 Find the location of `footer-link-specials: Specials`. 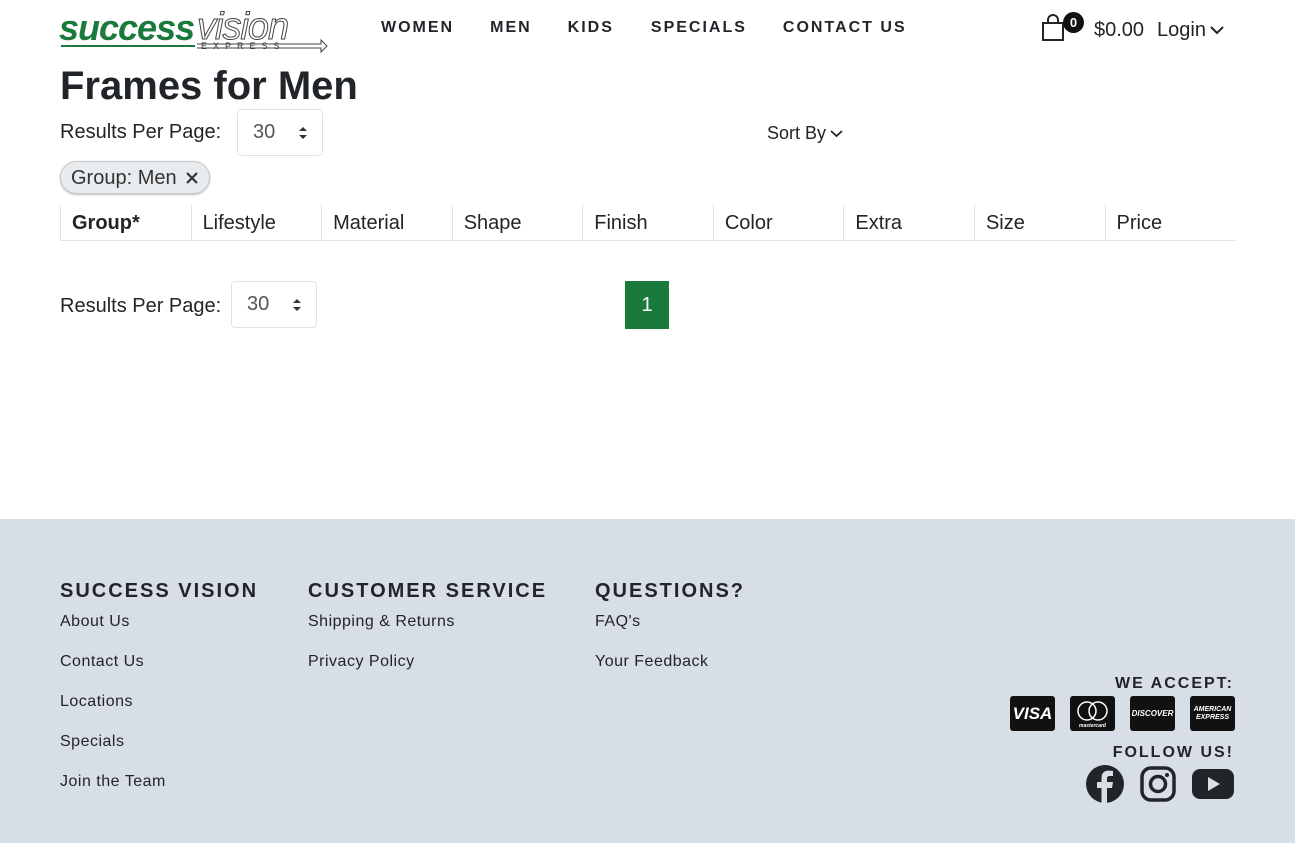

footer-link-specials: Specials is located at coordinates (159, 742).